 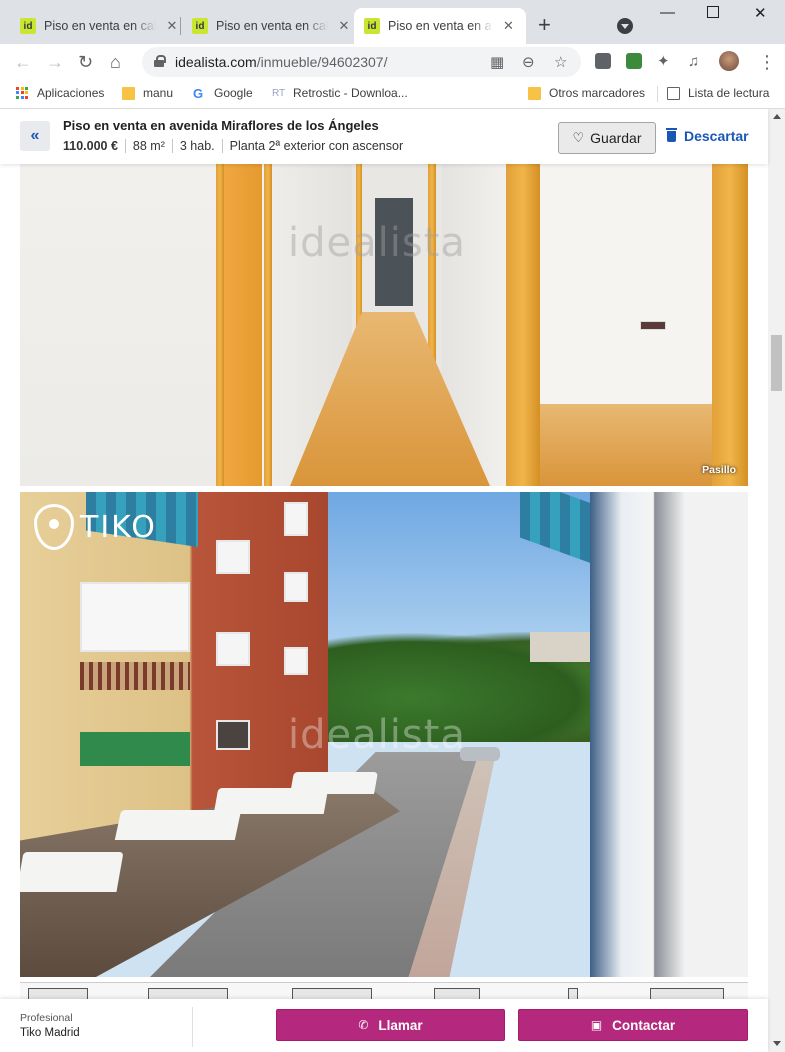 I want to click on maximize-icon, so click(x=713, y=12).